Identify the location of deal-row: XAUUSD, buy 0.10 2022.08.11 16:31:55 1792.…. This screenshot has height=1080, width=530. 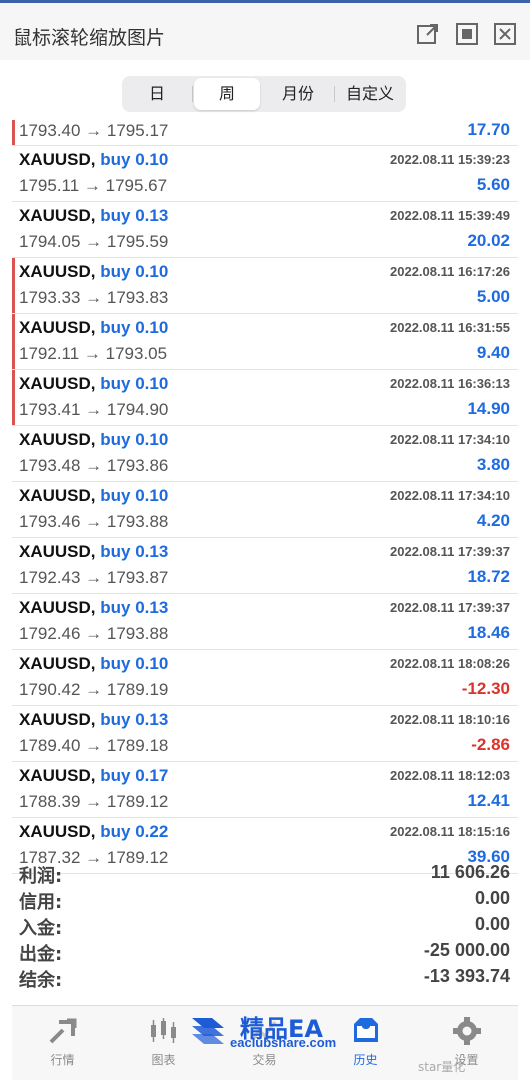
(265, 342).